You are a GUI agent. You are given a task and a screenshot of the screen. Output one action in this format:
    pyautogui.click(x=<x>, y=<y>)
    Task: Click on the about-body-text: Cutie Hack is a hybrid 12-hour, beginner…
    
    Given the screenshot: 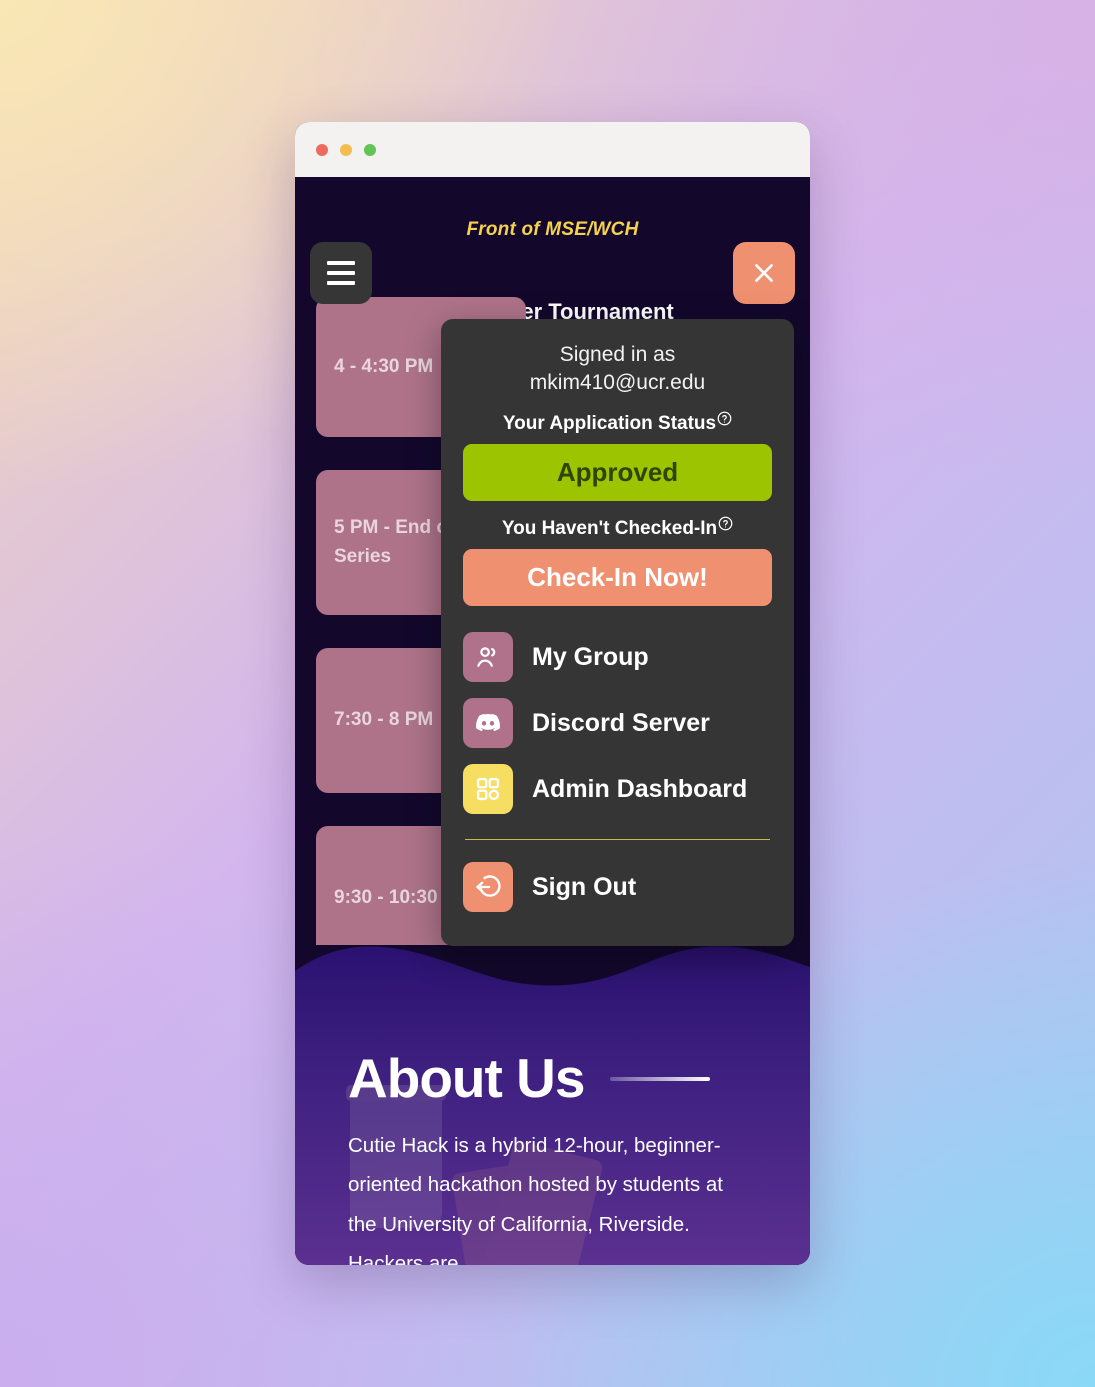 What is the action you would take?
    pyautogui.click(x=535, y=1199)
    